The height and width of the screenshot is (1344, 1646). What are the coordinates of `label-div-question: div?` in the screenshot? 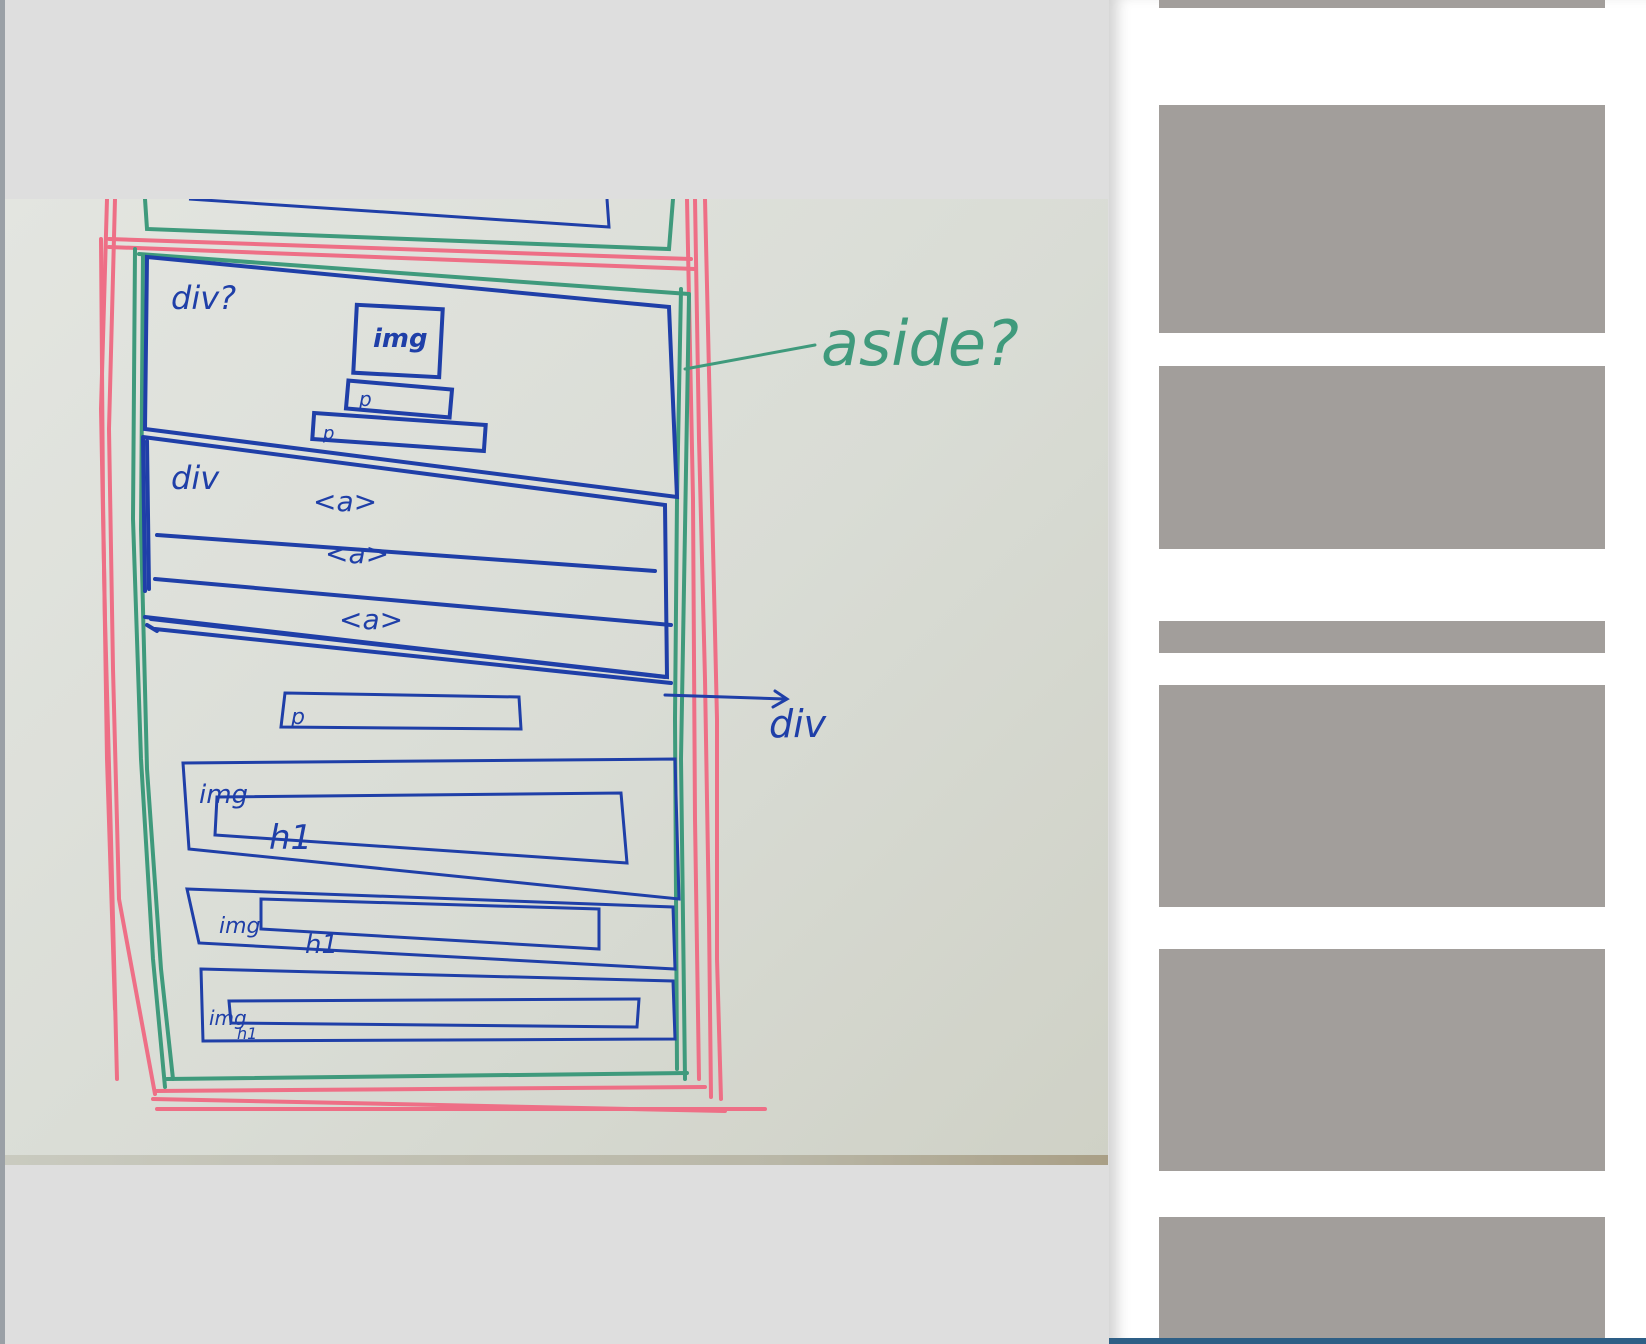 It's located at (203, 298).